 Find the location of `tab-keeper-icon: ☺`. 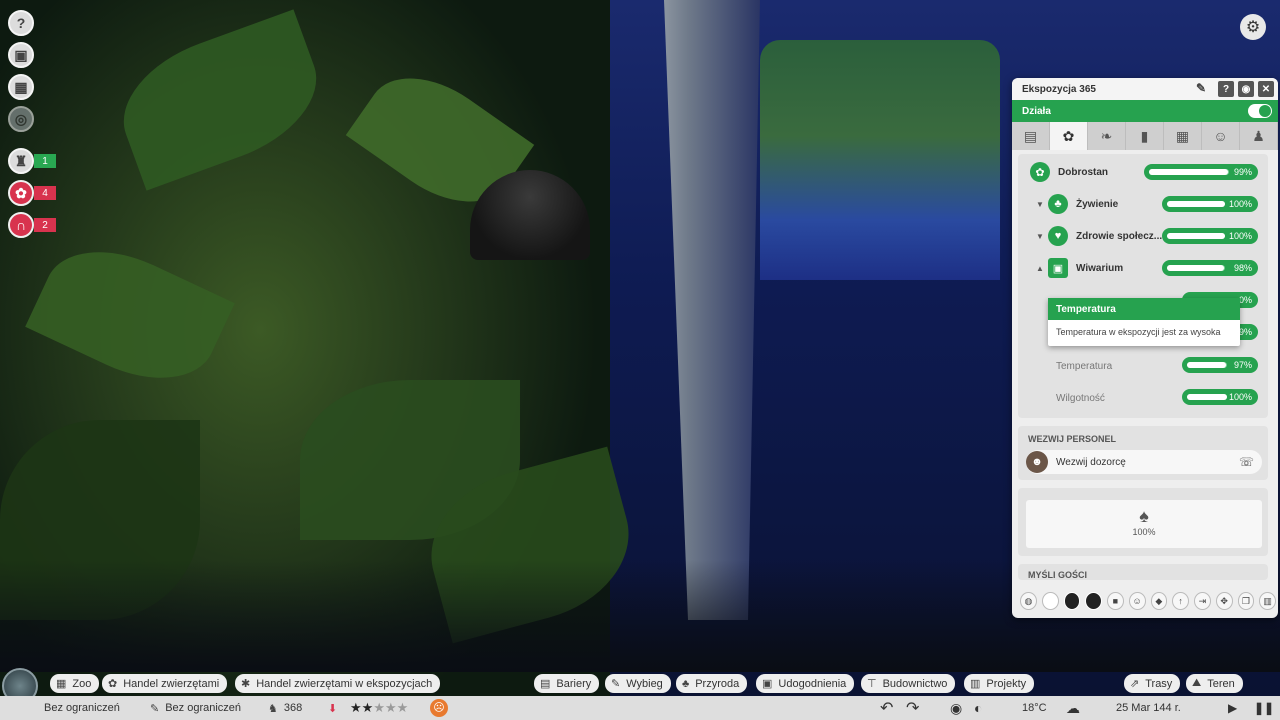

tab-keeper-icon: ☺ is located at coordinates (1221, 136).